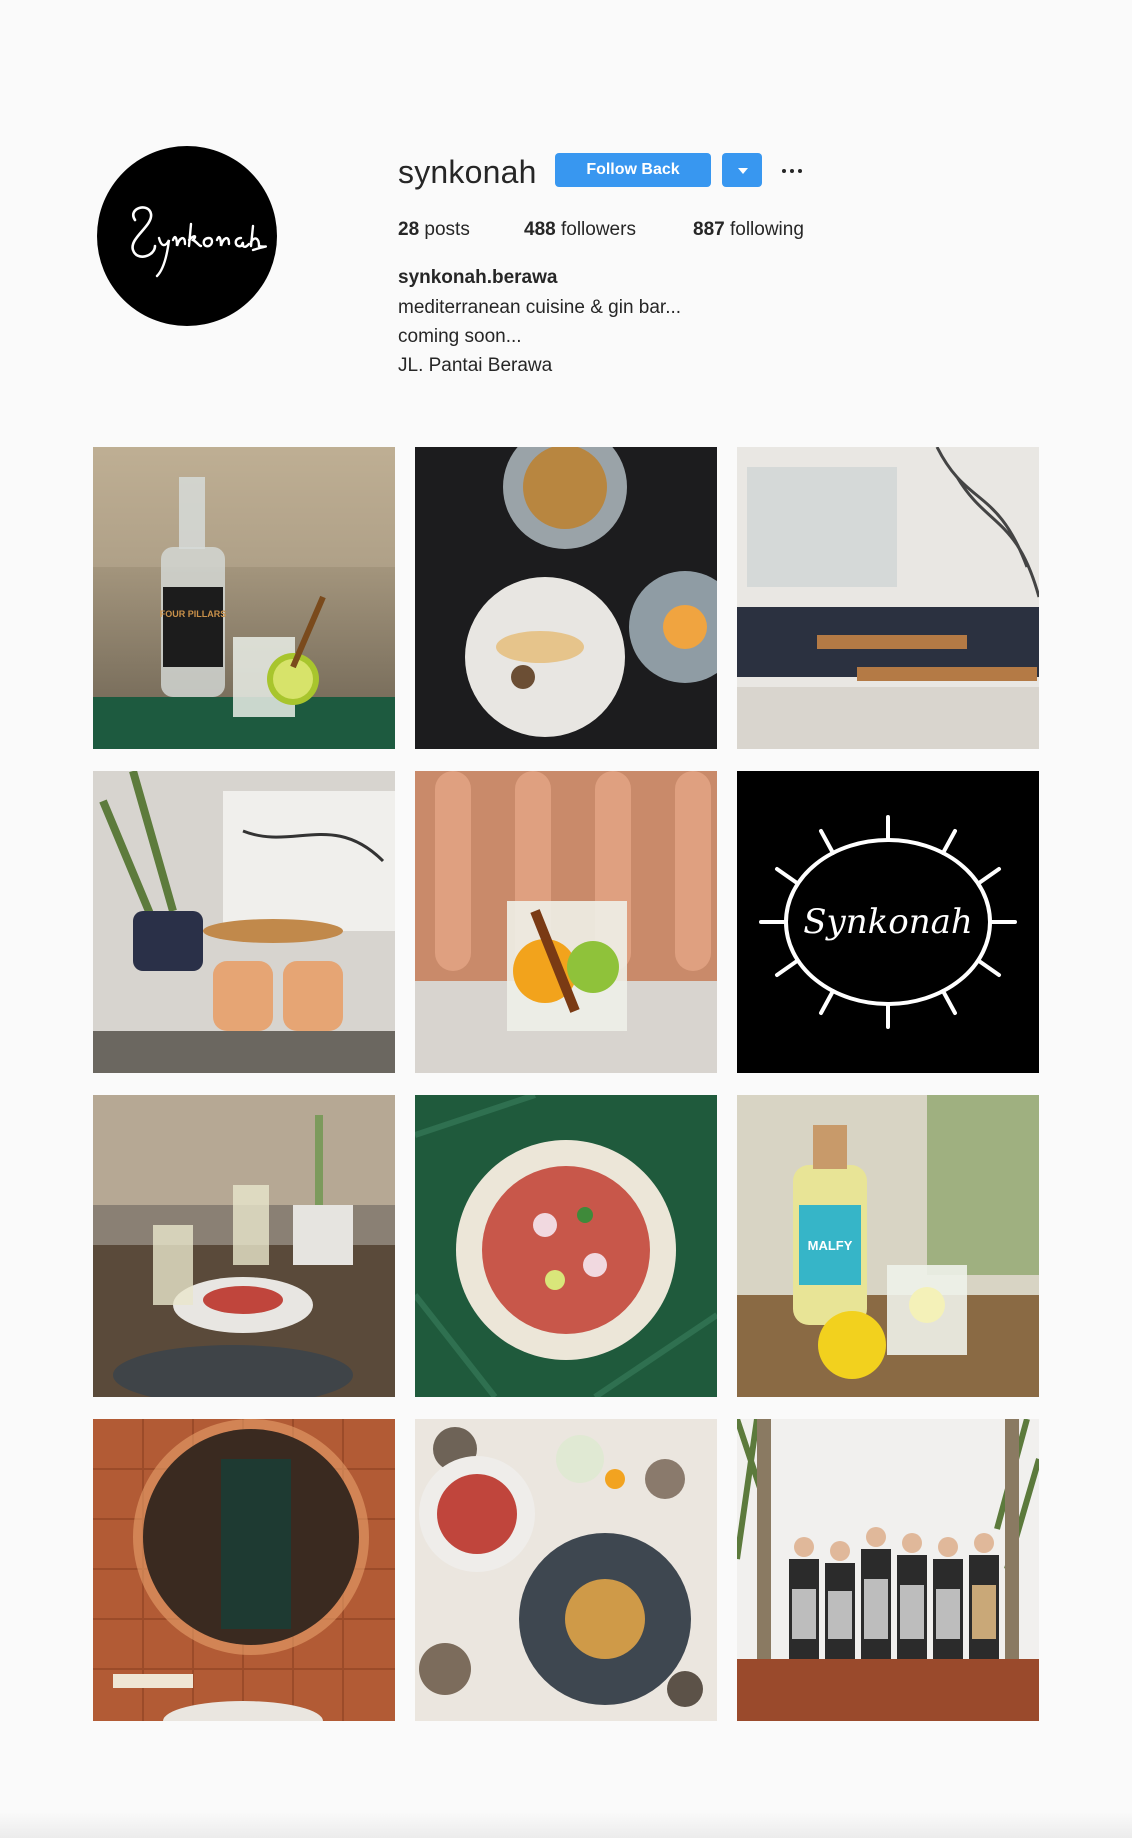 This screenshot has width=1132, height=1838. Describe the element at coordinates (830, 1245) in the screenshot. I see `bottle-label: MALFY` at that location.